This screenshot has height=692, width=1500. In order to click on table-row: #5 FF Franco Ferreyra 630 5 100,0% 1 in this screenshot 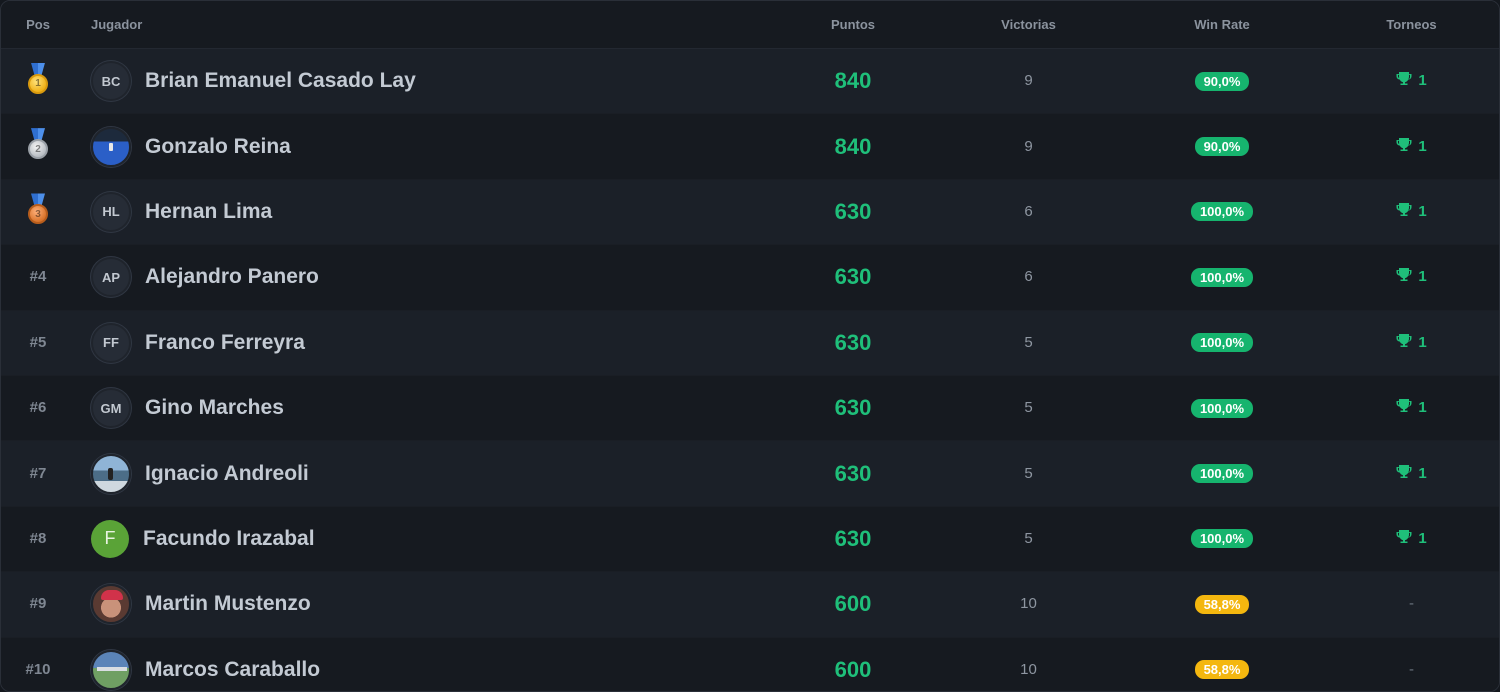, I will do `click(750, 343)`.